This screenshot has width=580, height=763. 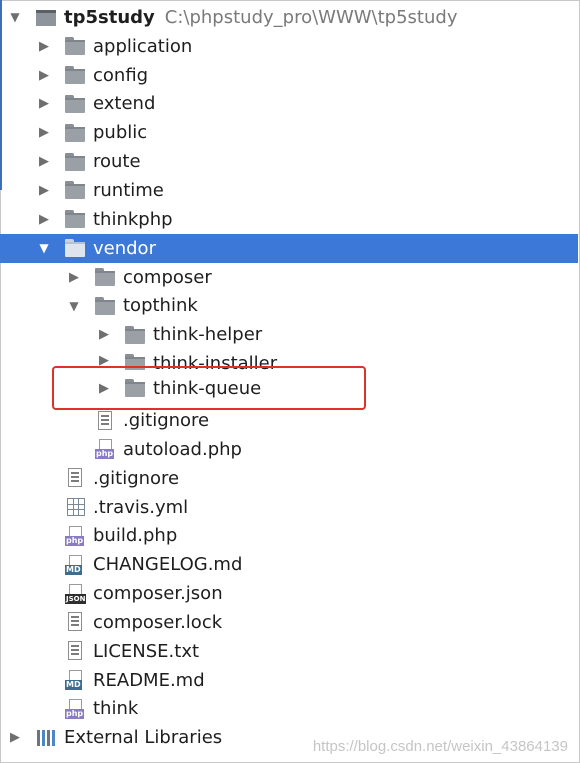 I want to click on tree-label: External Libraries, so click(x=143, y=738).